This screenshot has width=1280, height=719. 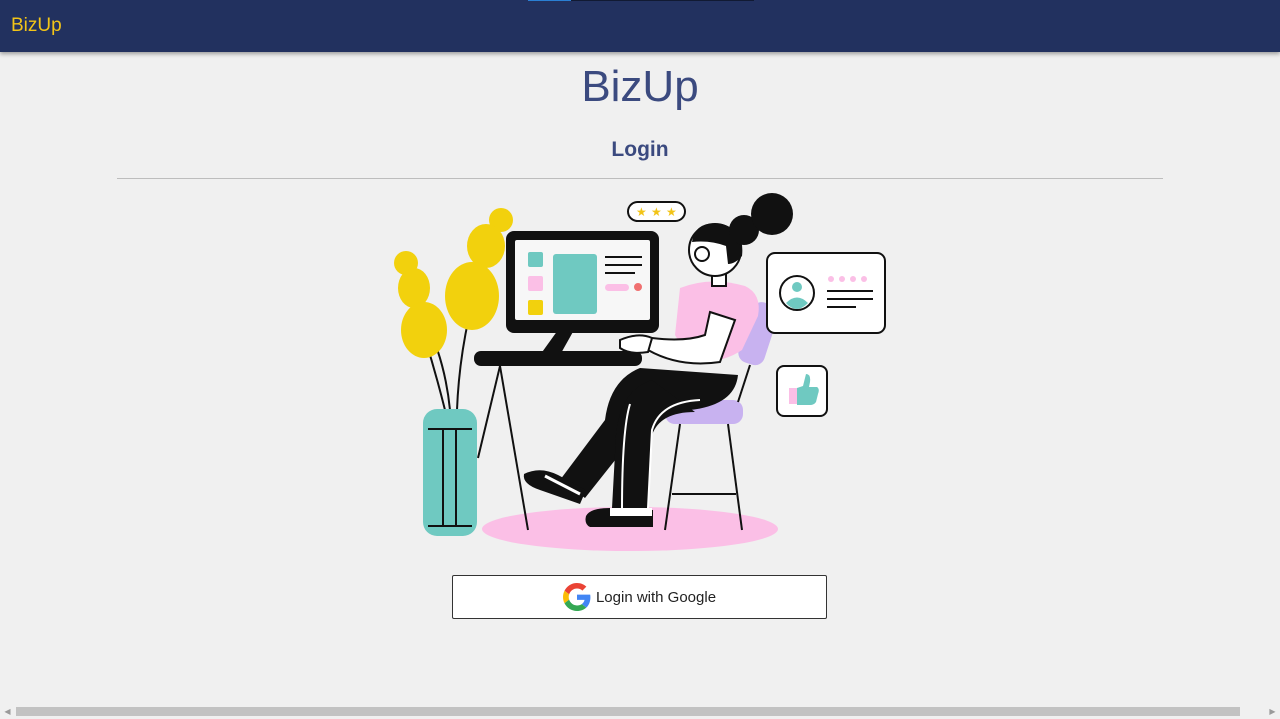 I want to click on profile-card-icon, so click(x=826, y=293).